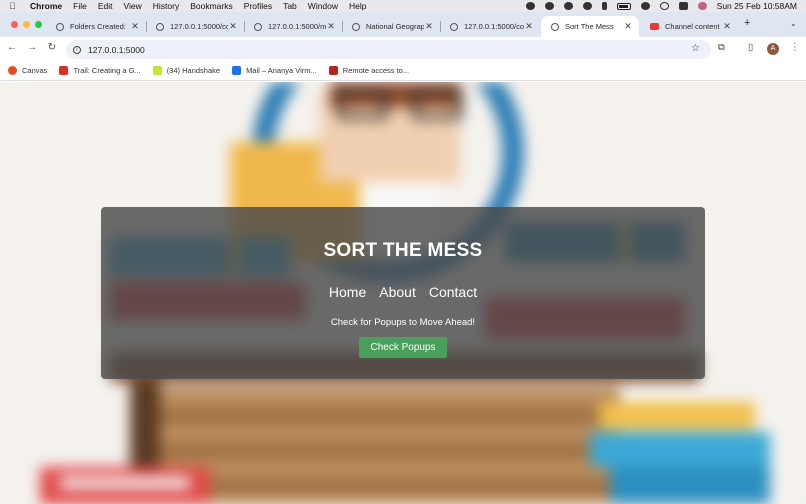  I want to click on menu-window: Window, so click(323, 6).